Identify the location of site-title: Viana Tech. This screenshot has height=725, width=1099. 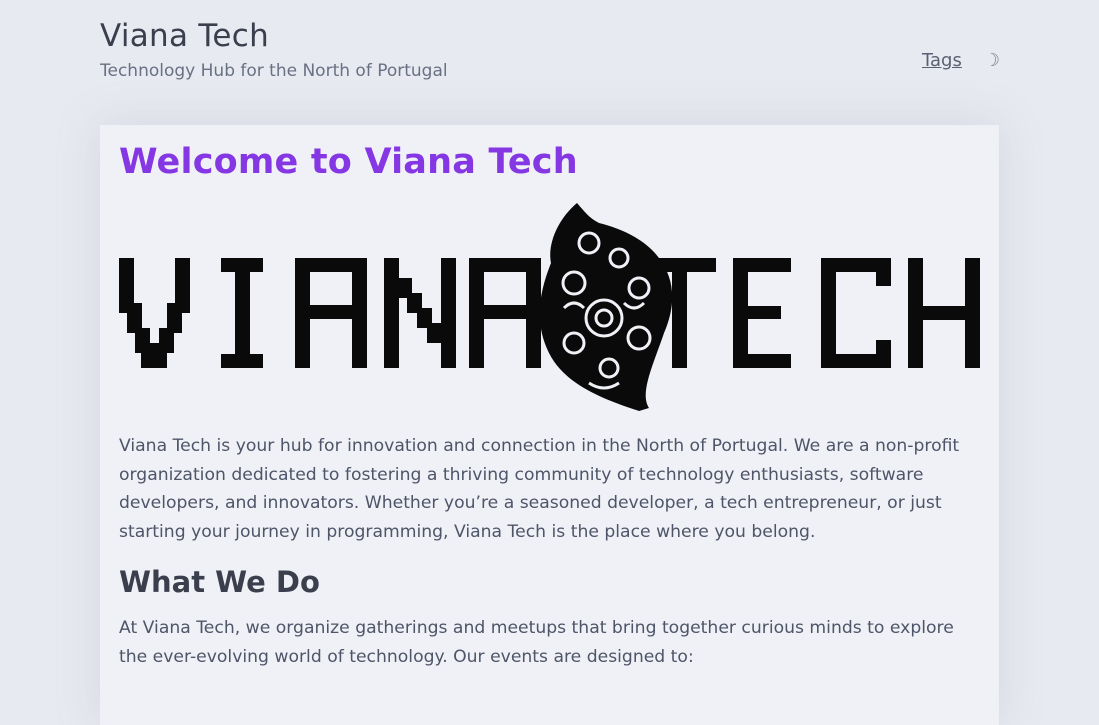
(184, 36).